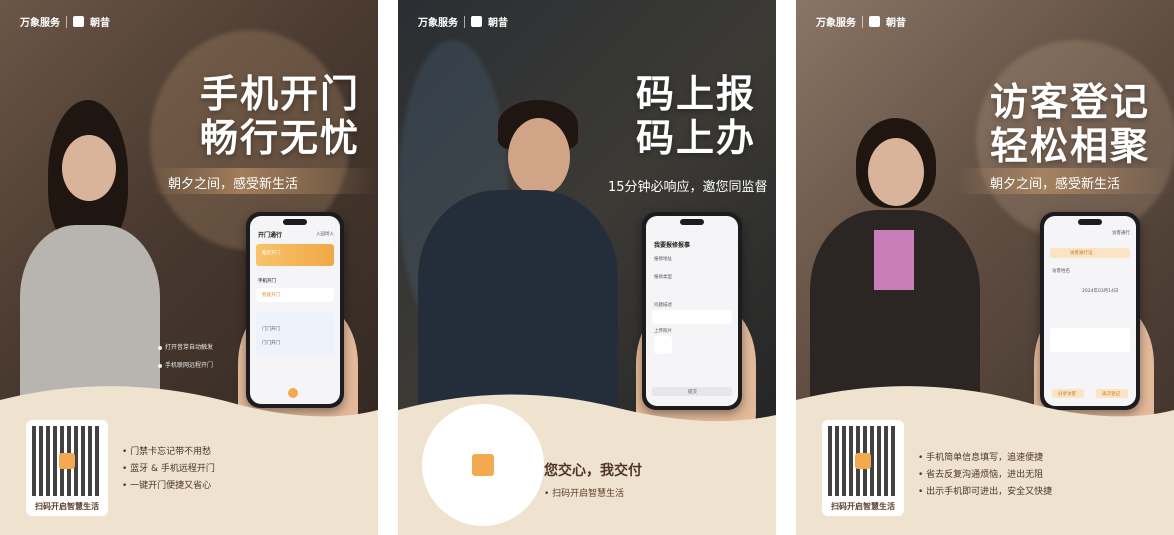  Describe the element at coordinates (672, 245) in the screenshot. I see `screen-title: 我要报修报事` at that location.